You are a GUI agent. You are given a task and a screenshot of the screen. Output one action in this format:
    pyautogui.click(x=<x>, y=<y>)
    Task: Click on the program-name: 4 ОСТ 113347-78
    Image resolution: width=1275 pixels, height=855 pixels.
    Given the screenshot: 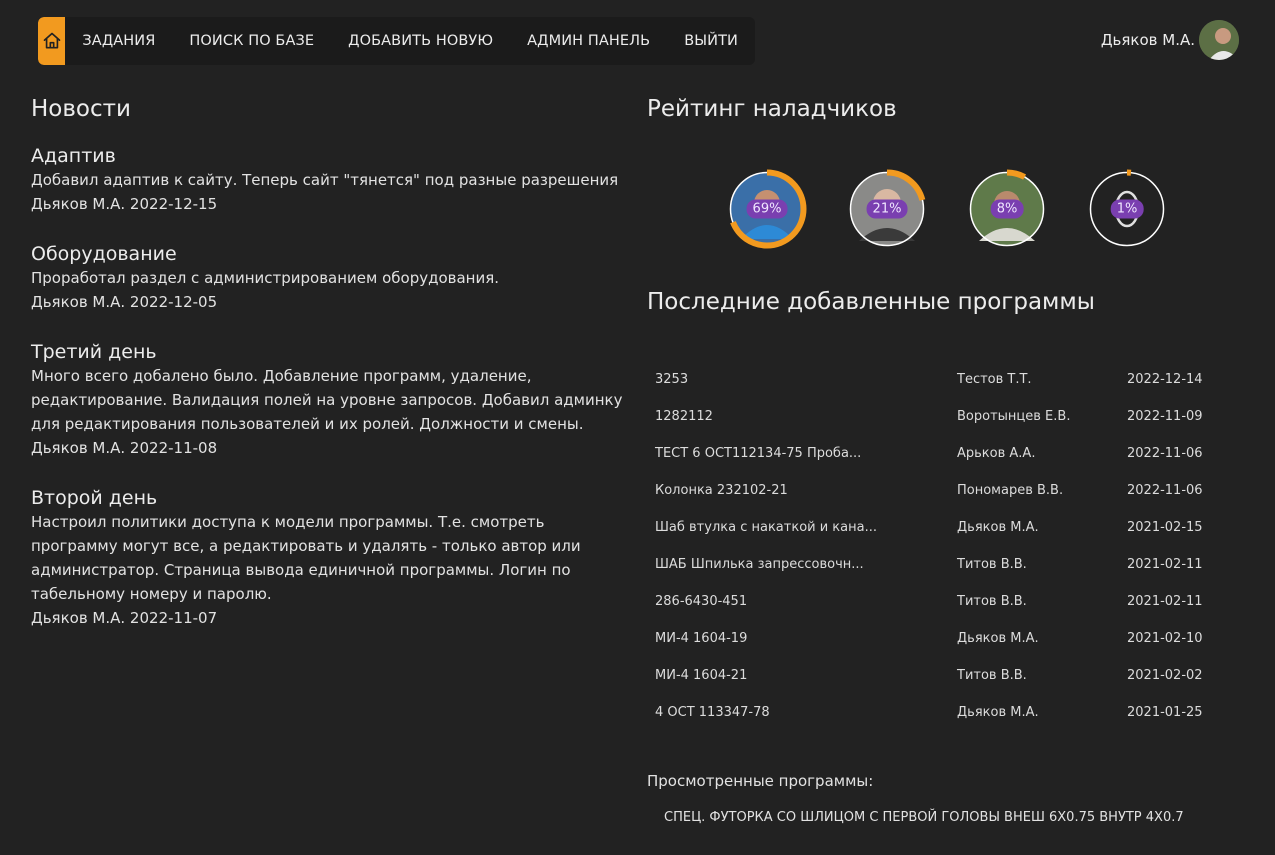 What is the action you would take?
    pyautogui.click(x=712, y=712)
    